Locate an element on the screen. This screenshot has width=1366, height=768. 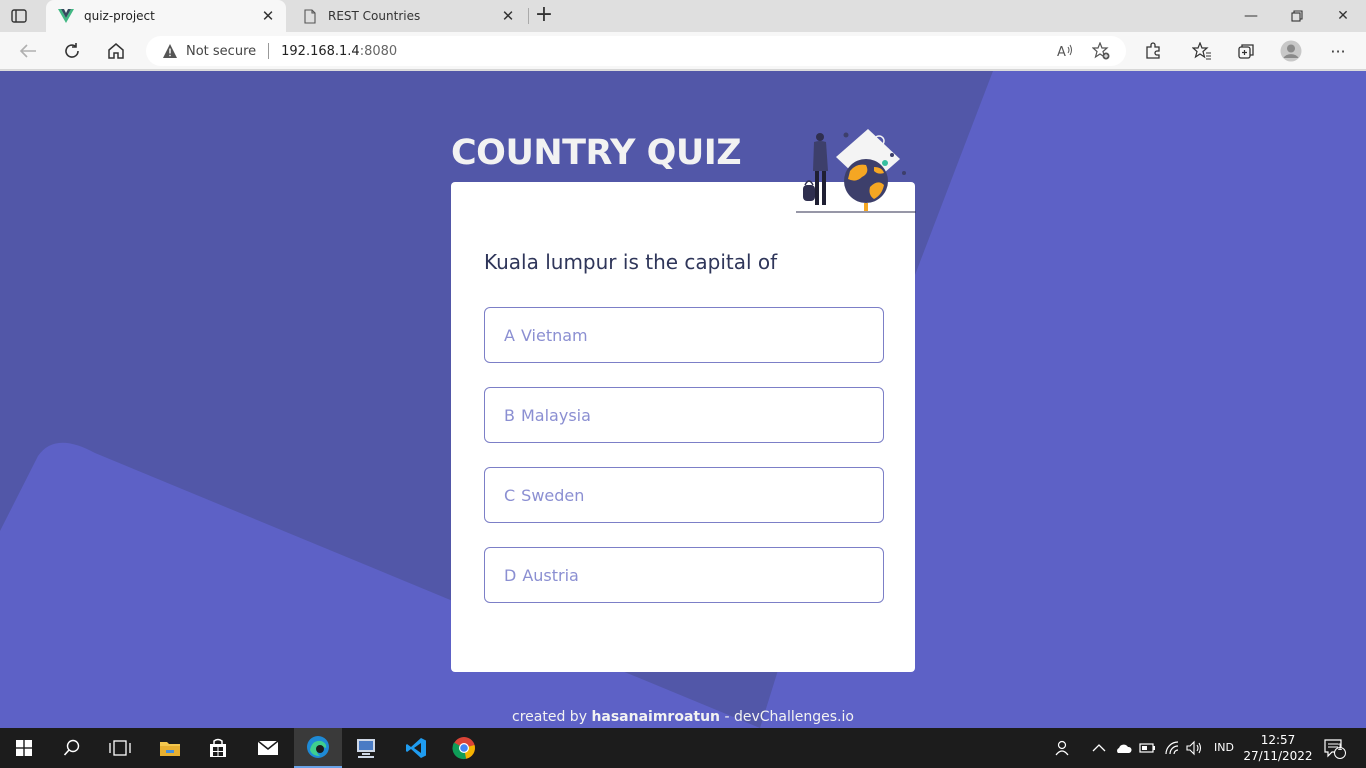
option-letter: B is located at coordinates (509, 415).